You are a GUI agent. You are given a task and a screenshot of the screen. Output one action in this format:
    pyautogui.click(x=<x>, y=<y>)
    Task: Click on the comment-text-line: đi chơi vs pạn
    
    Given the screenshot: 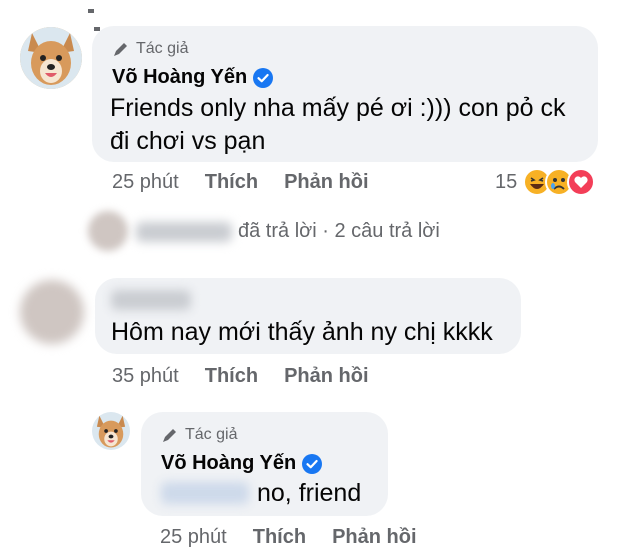 What is the action you would take?
    pyautogui.click(x=188, y=141)
    